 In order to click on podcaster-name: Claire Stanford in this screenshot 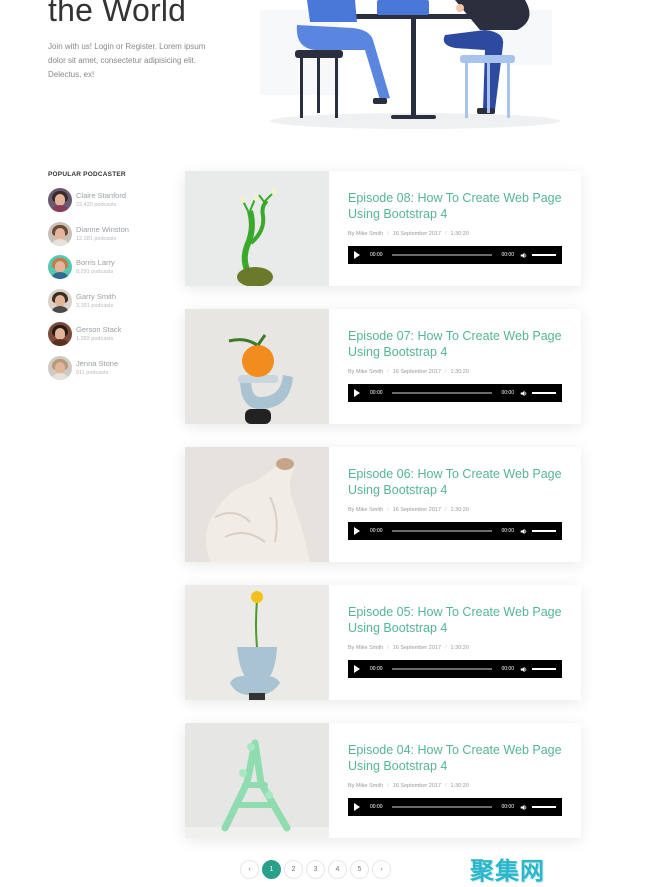, I will do `click(101, 195)`.